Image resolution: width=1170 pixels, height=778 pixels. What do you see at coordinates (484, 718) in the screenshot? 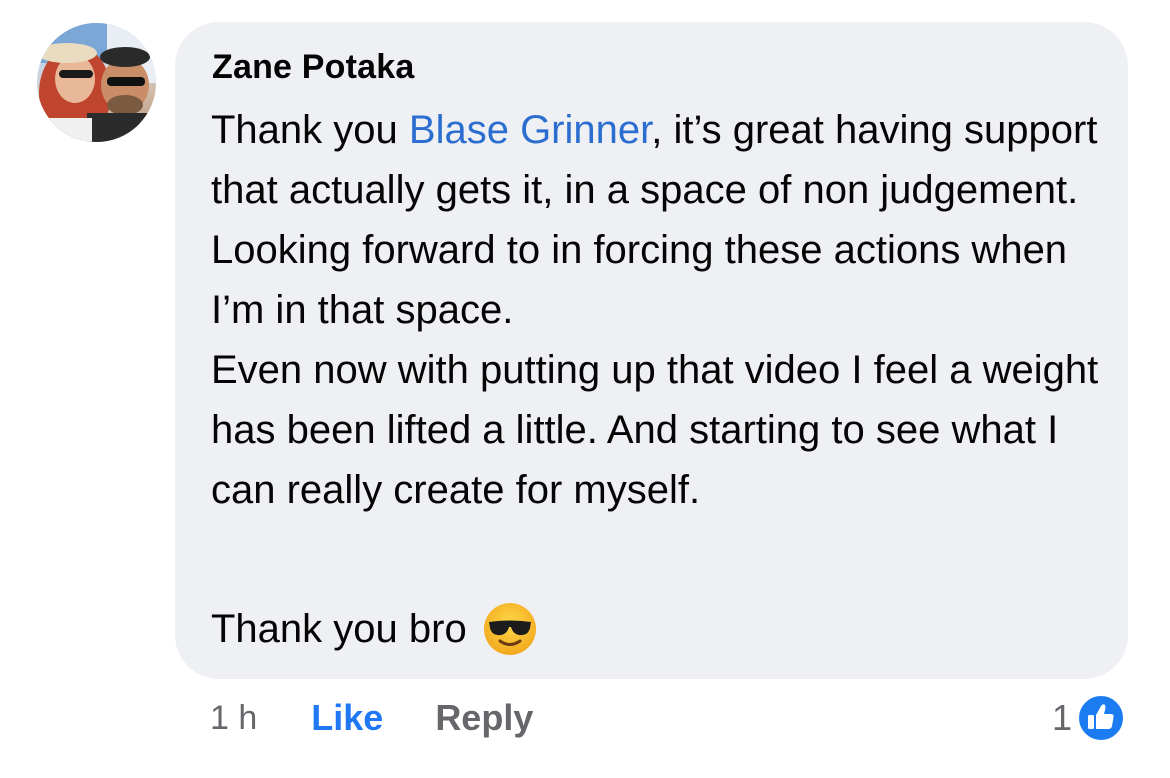
I see `reply-button: Reply` at bounding box center [484, 718].